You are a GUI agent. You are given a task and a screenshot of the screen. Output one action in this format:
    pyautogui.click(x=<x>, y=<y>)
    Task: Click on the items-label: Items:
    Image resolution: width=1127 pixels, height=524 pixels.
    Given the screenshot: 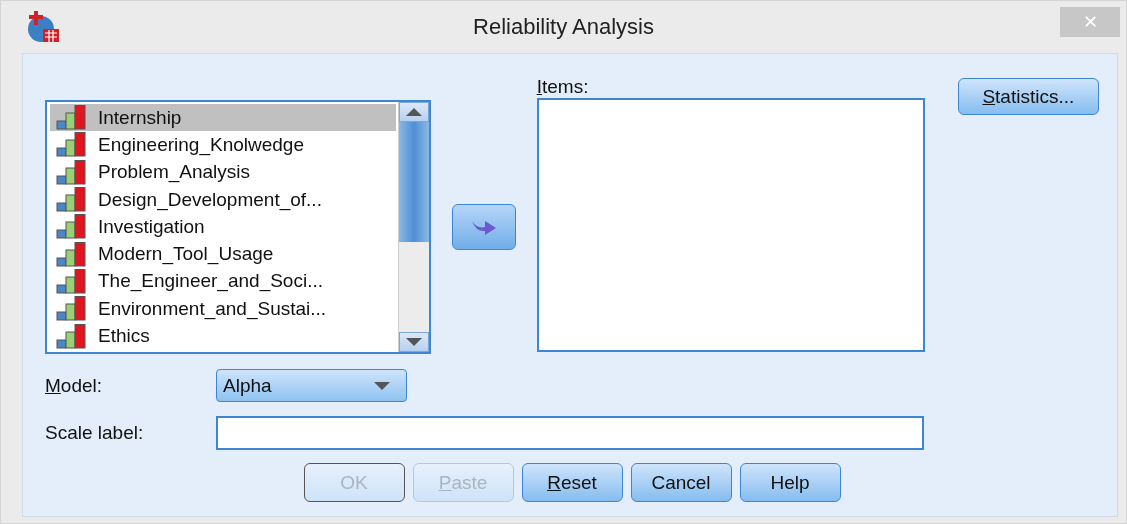 What is the action you would take?
    pyautogui.click(x=563, y=87)
    